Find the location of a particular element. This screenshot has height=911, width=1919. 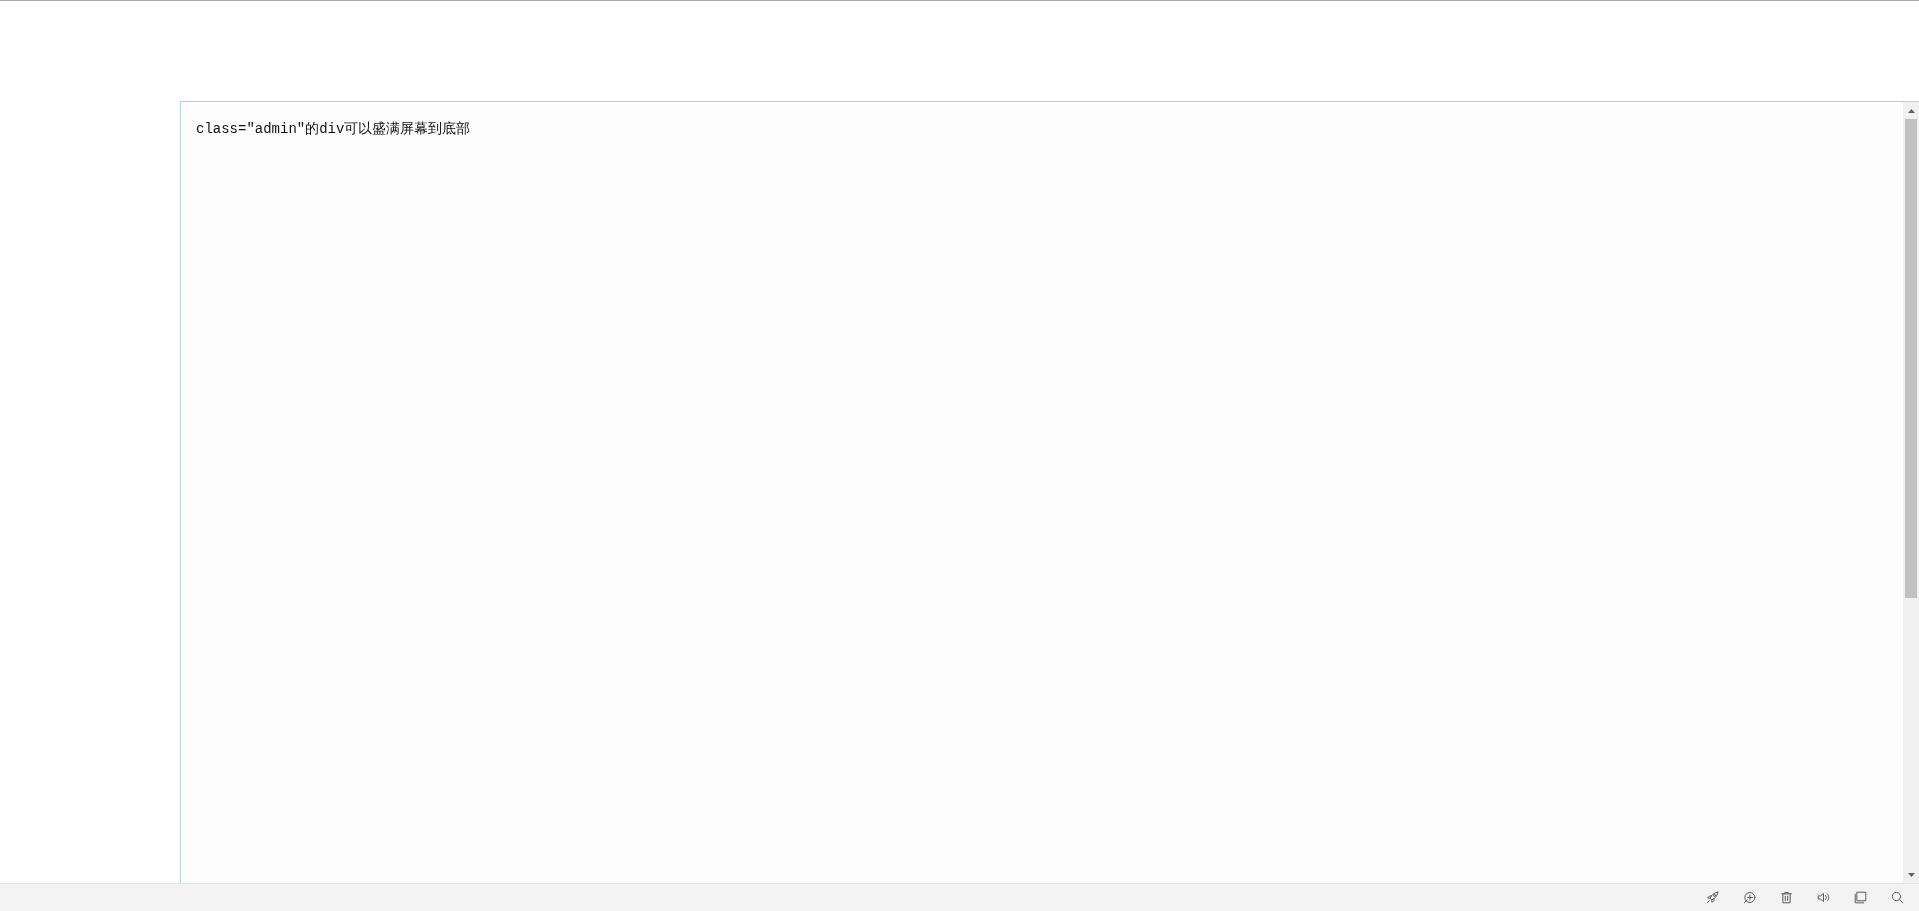

frame-text: class="admin"的div可以盛满屏幕到底部 is located at coordinates (333, 129).